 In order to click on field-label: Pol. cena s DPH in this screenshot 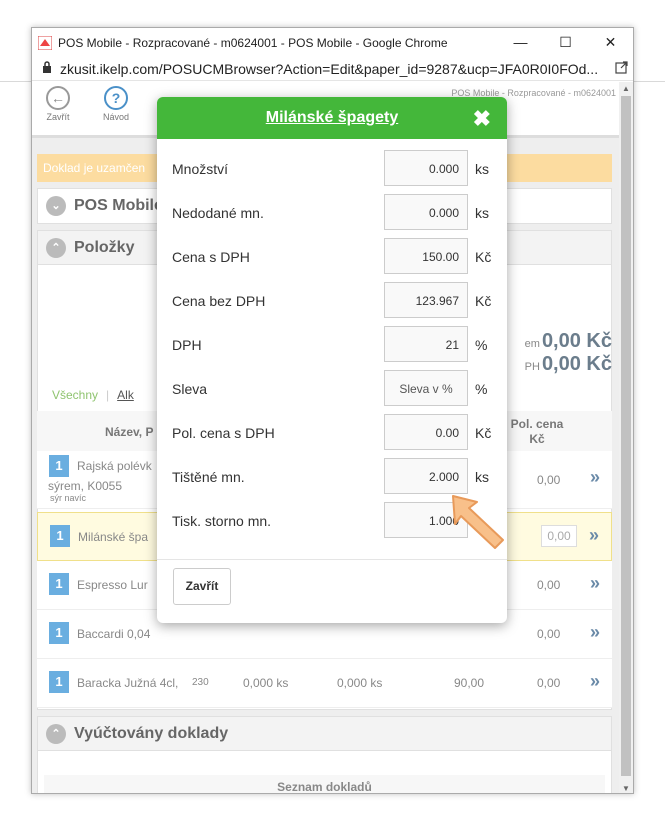, I will do `click(223, 433)`.